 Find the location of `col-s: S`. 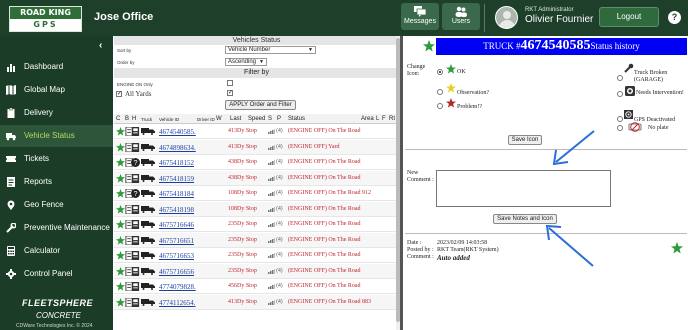

col-s: S is located at coordinates (270, 119).